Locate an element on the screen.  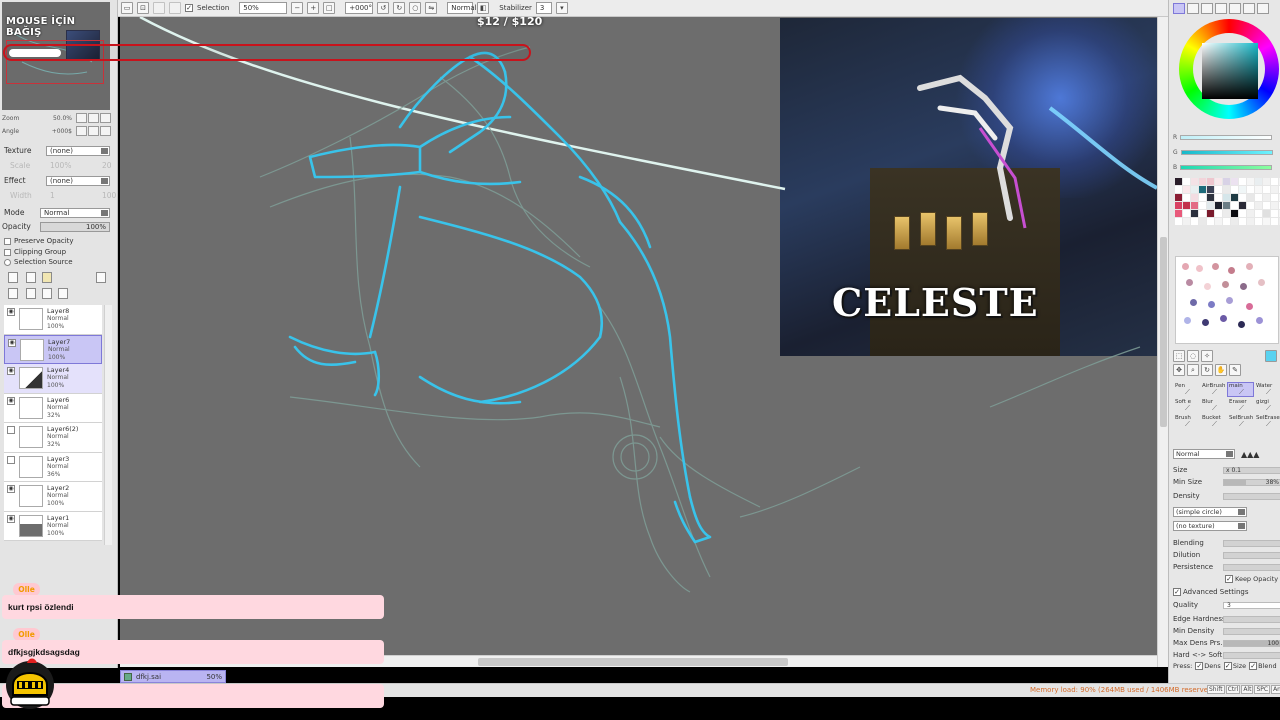
color-wheel-tab is located at coordinates (1179, 8).